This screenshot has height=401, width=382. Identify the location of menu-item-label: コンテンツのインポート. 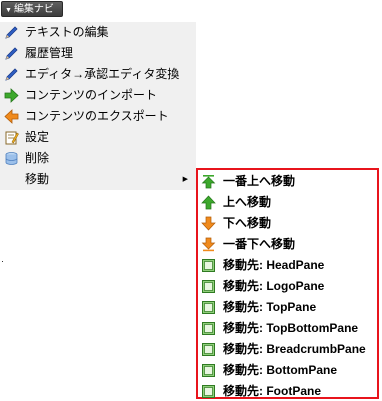
(91, 95).